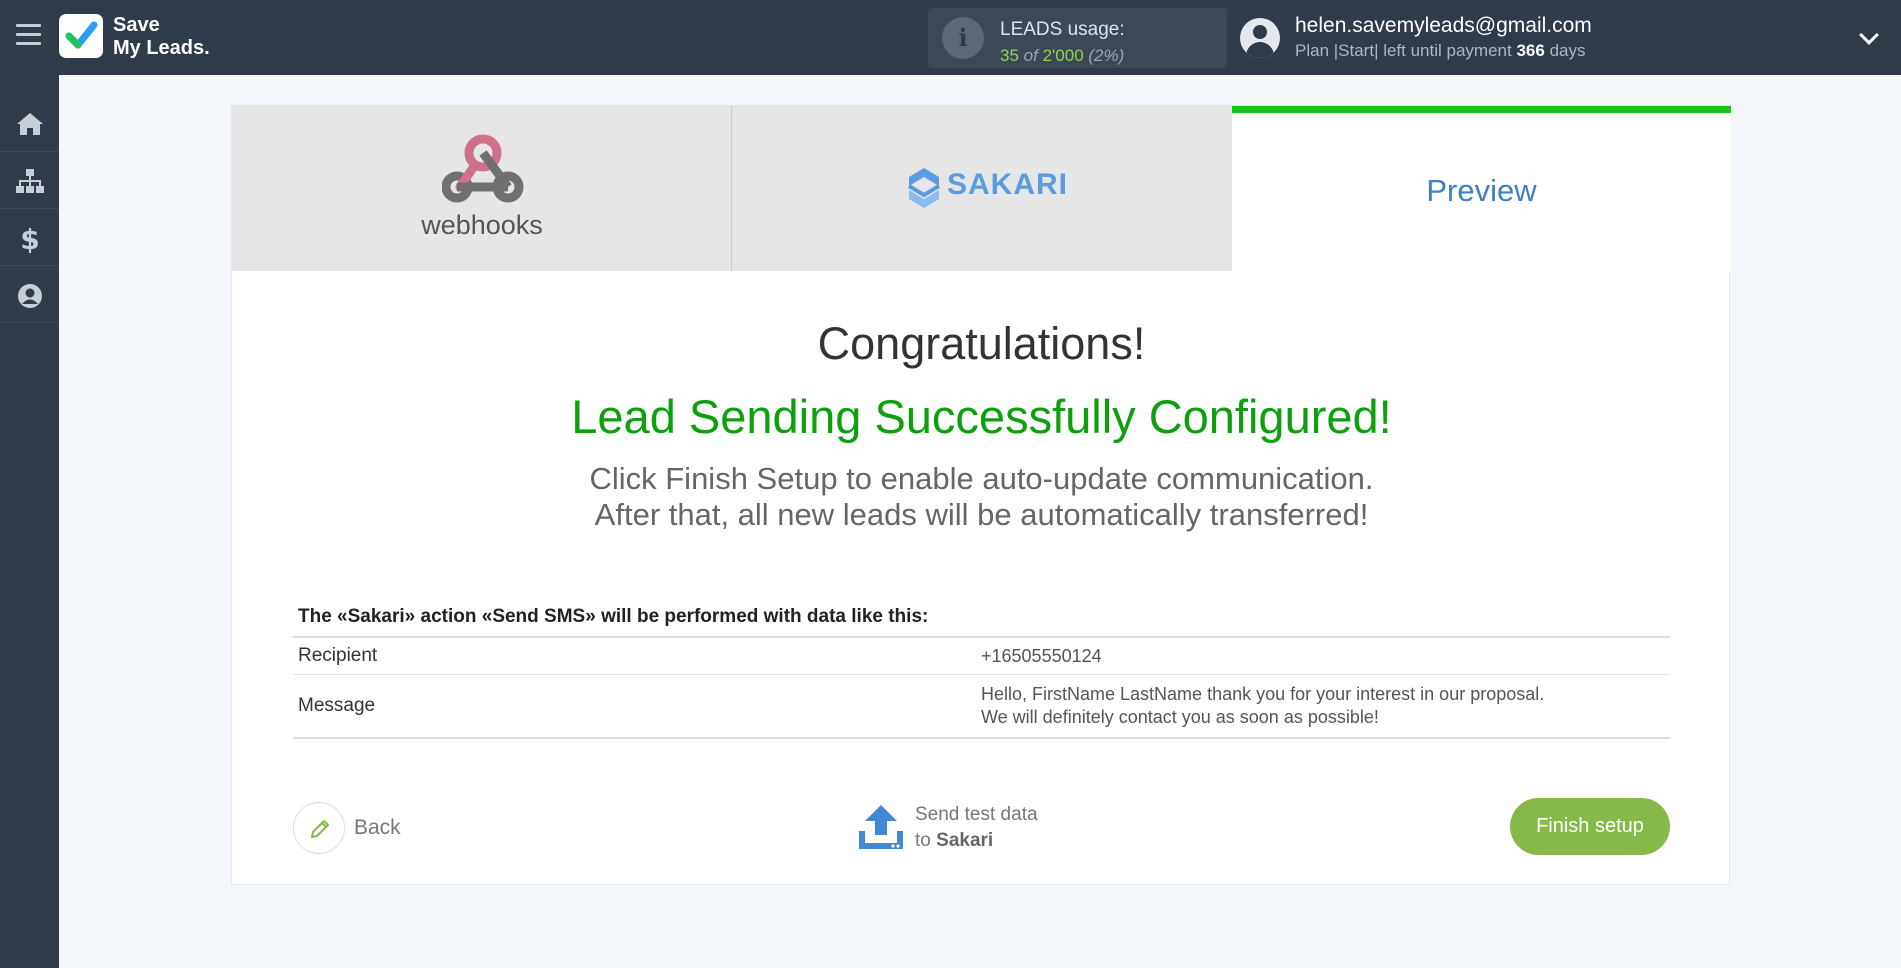  I want to click on plan-text: Plan |Start| left until payment, so click(1403, 50).